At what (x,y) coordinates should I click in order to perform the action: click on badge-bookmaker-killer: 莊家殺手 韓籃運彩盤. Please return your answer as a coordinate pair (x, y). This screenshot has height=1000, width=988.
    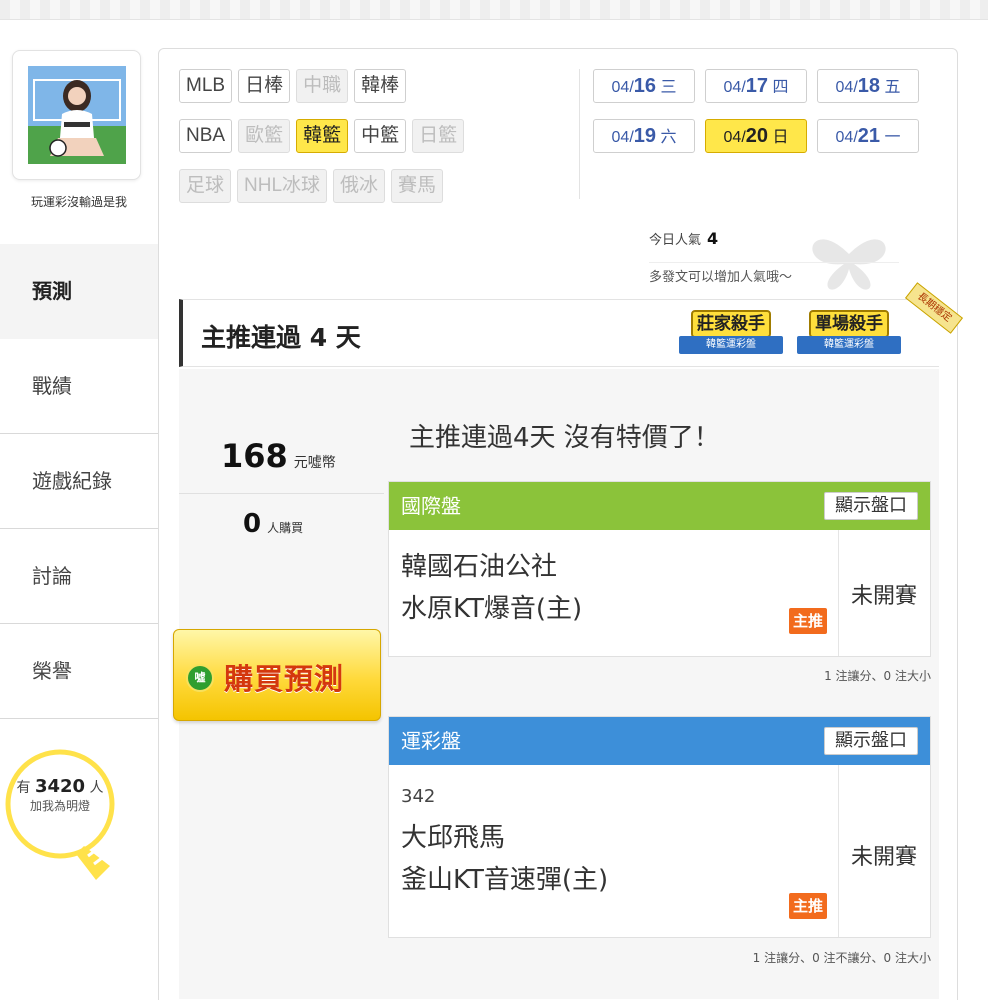
    Looking at the image, I should click on (731, 334).